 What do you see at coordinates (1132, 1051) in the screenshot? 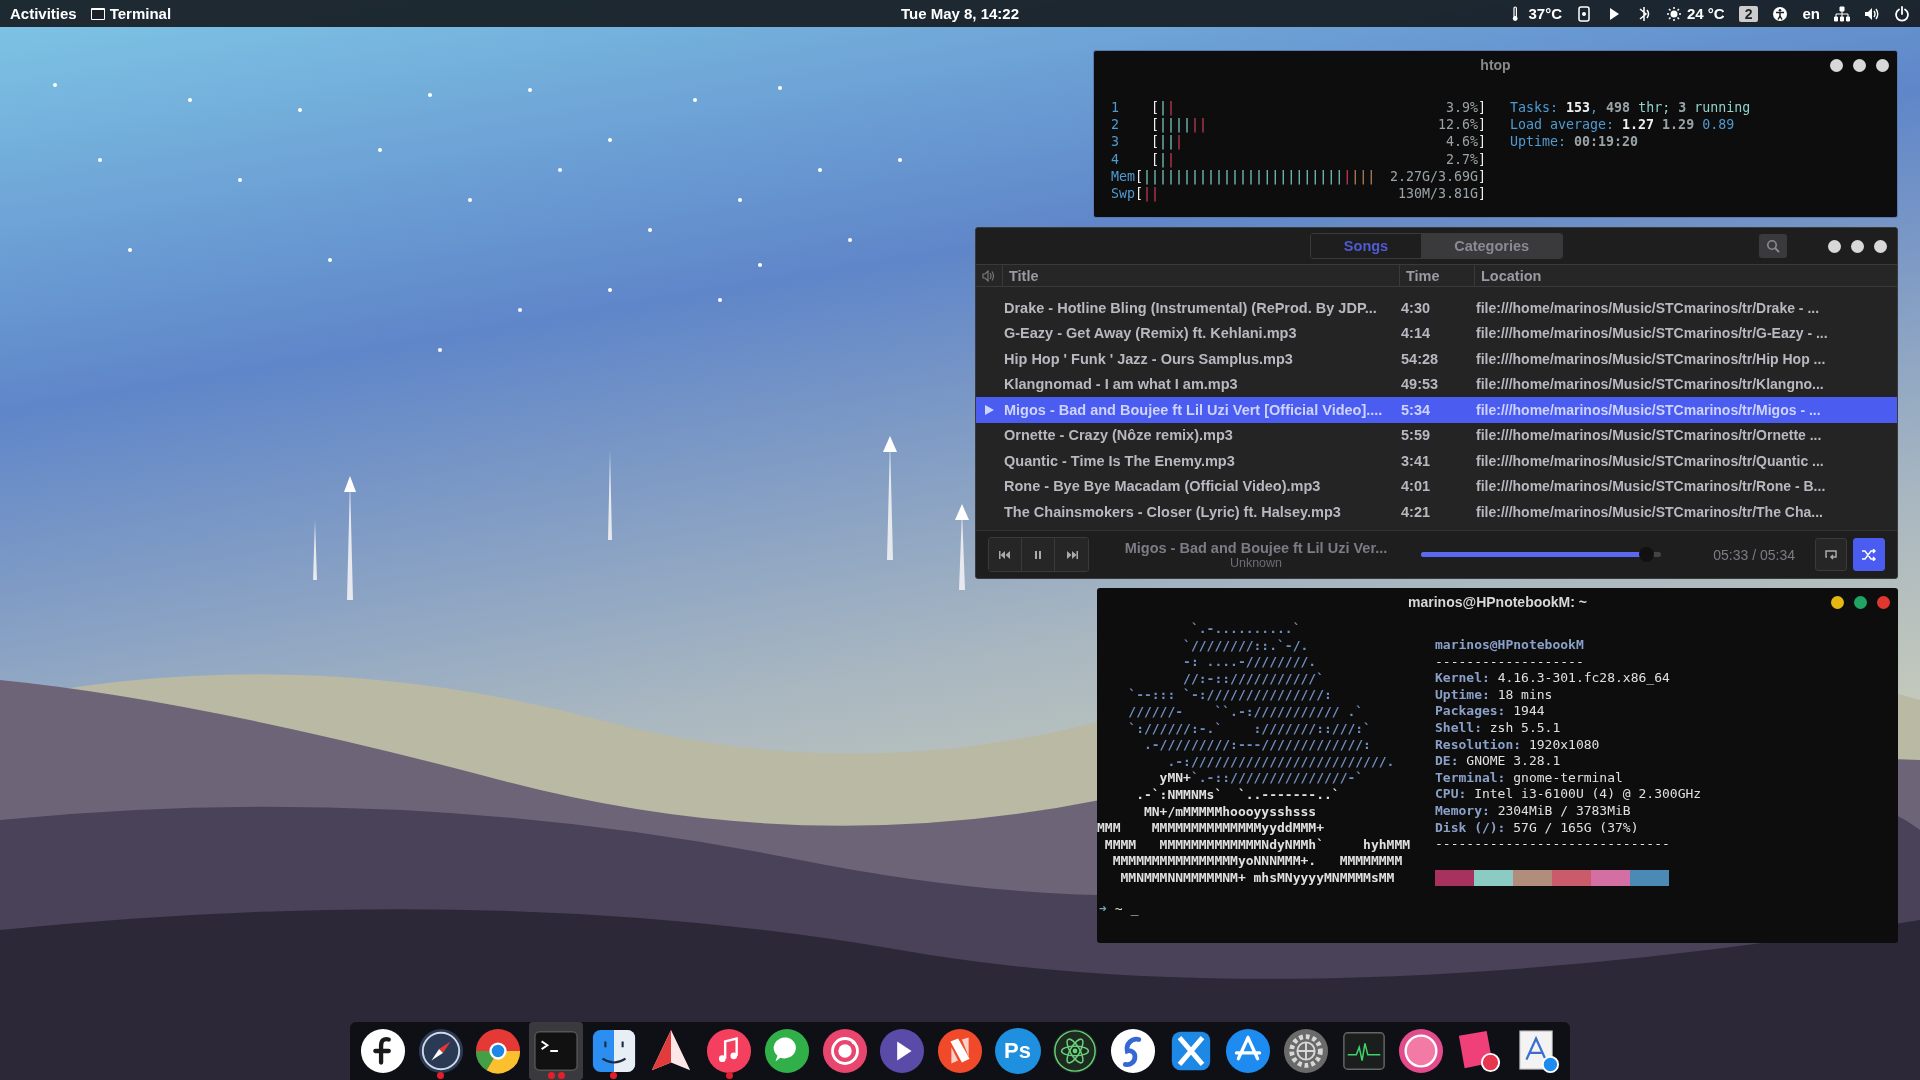
I see `swirl-icon` at bounding box center [1132, 1051].